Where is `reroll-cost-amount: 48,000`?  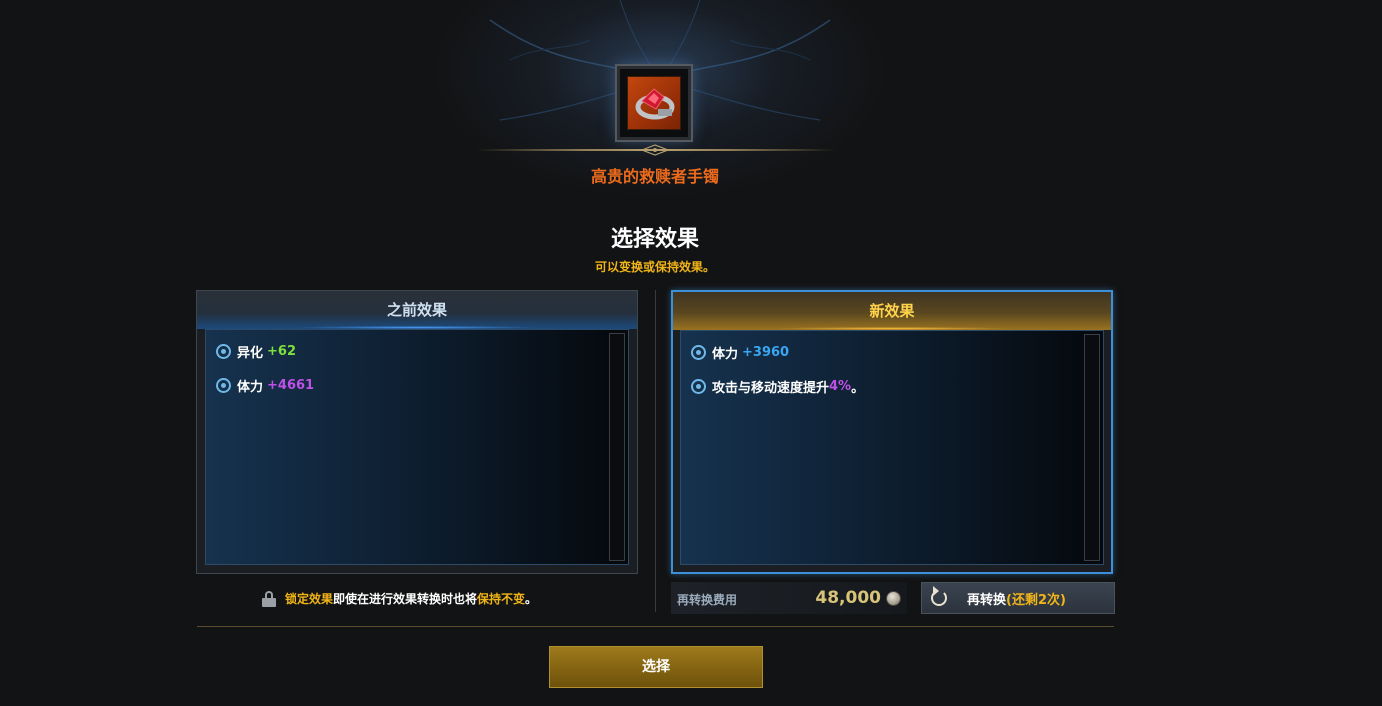
reroll-cost-amount: 48,000 is located at coordinates (848, 598).